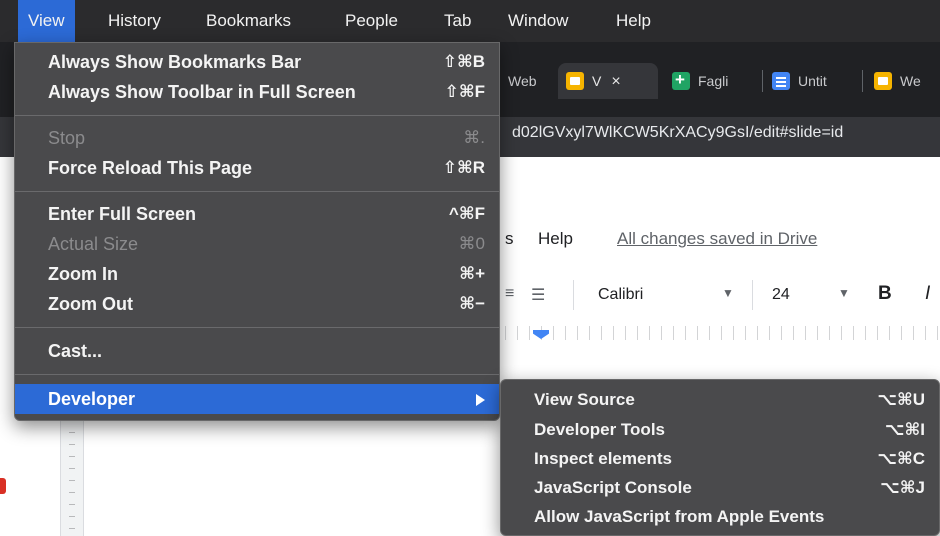 The height and width of the screenshot is (536, 940). I want to click on close-icon: ×, so click(615, 81).